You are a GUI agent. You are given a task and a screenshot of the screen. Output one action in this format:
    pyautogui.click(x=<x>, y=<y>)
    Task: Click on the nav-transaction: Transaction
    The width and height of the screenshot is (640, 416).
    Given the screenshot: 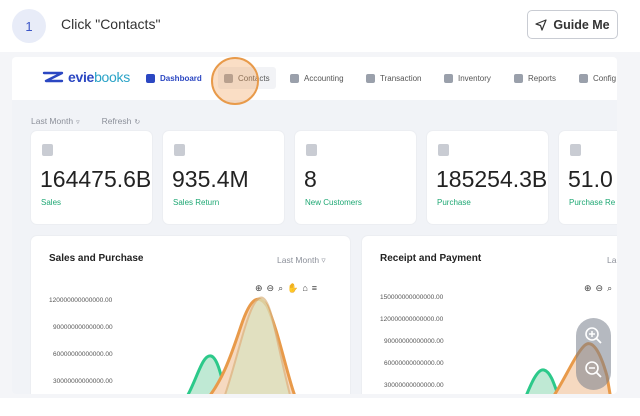 What is the action you would take?
    pyautogui.click(x=394, y=78)
    